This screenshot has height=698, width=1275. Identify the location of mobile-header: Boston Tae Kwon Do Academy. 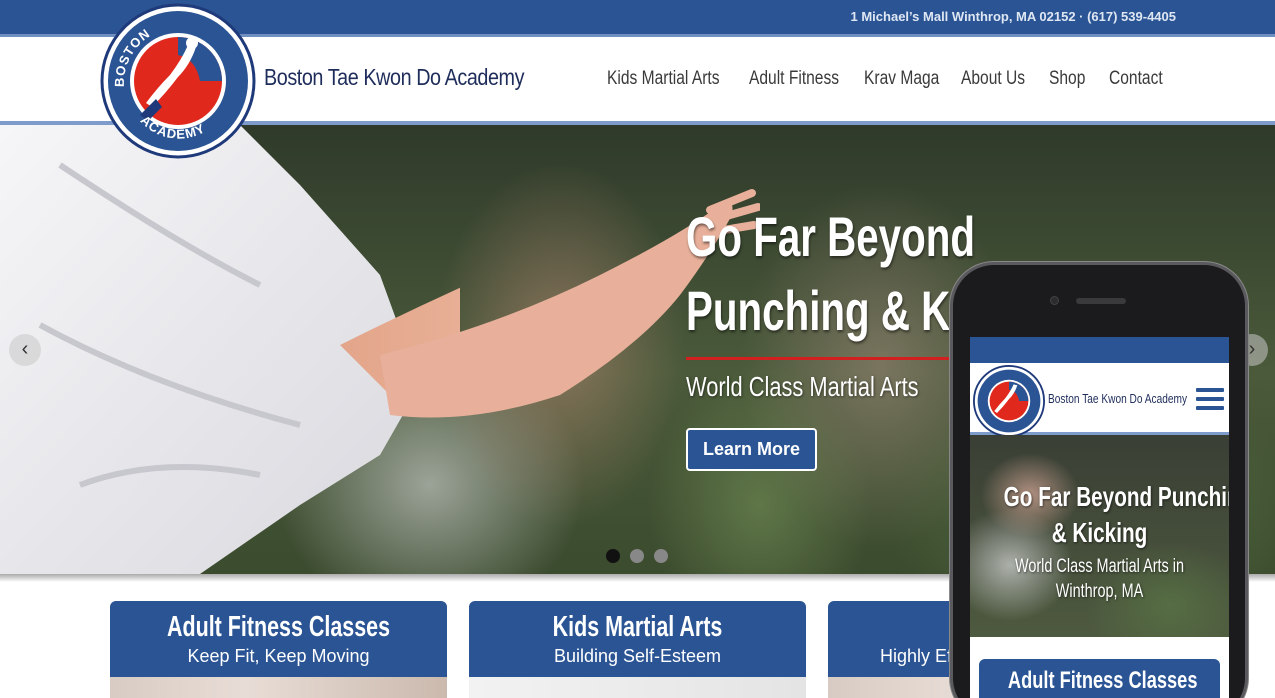
(1099, 400).